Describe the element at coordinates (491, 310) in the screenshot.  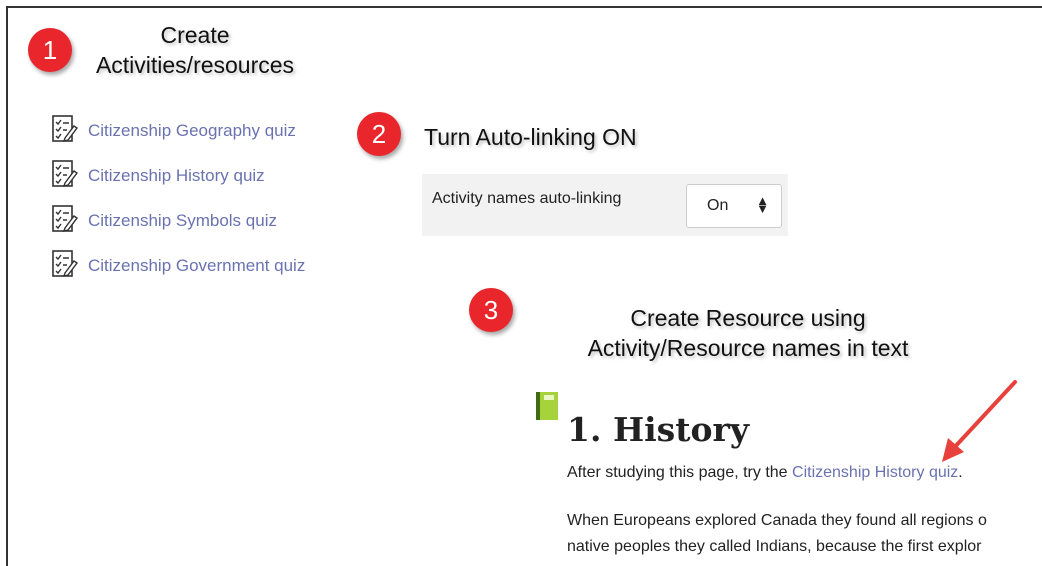
I see `step-3-badge: 3` at that location.